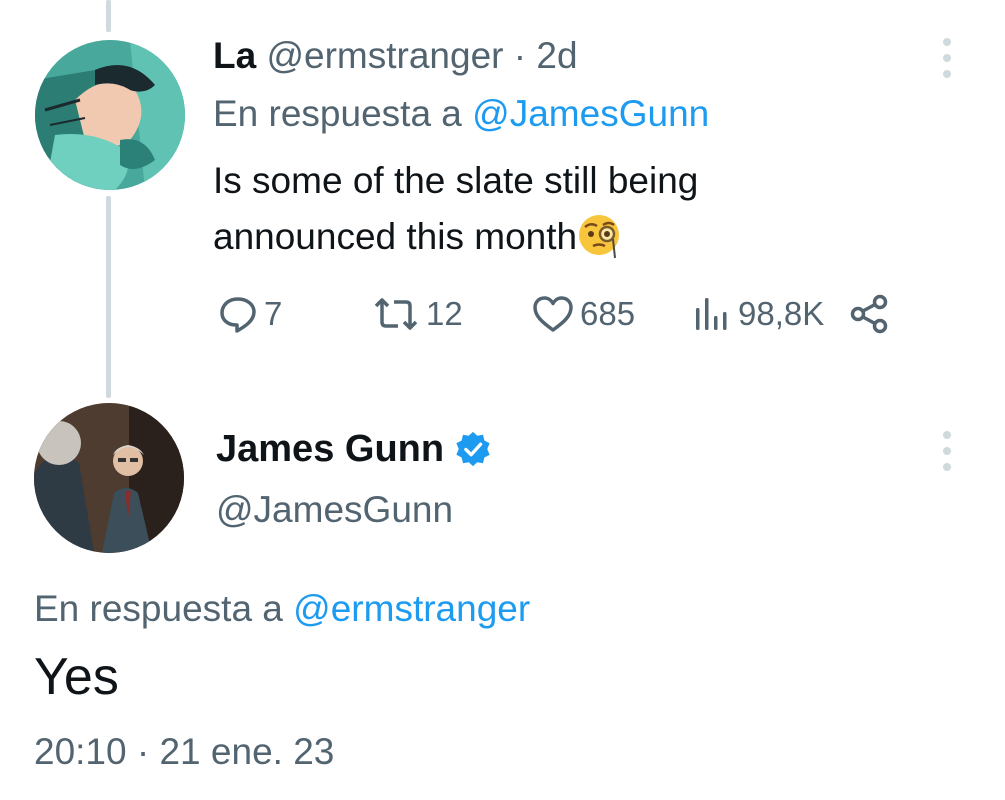  What do you see at coordinates (273, 313) in the screenshot?
I see `reply-count: 7` at bounding box center [273, 313].